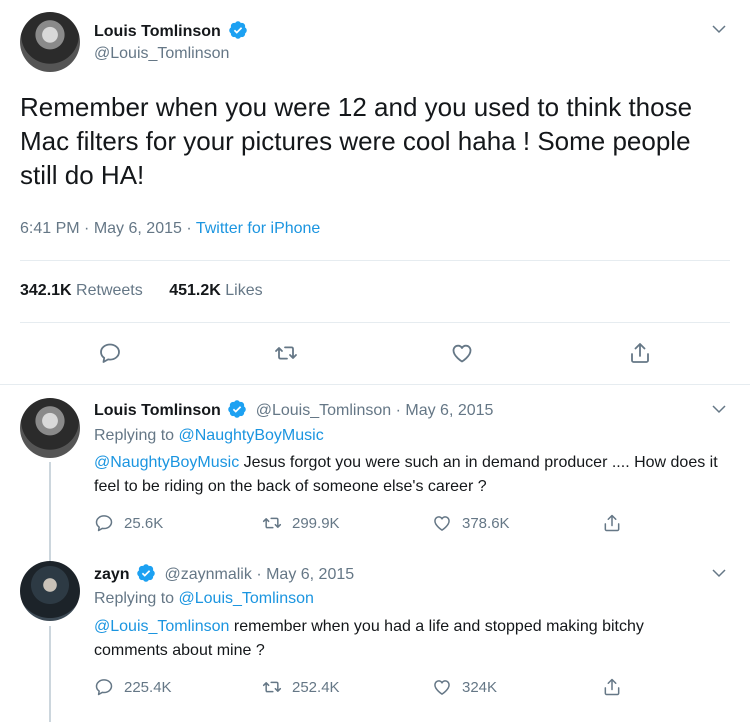 This screenshot has height=722, width=750. Describe the element at coordinates (109, 290) in the screenshot. I see `retweets-label: Retweets` at that location.